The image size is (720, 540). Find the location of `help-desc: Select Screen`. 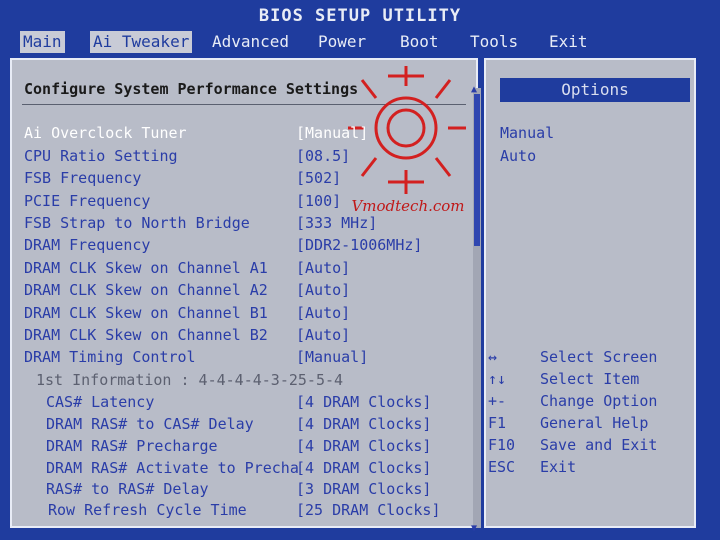

help-desc: Select Screen is located at coordinates (599, 357).